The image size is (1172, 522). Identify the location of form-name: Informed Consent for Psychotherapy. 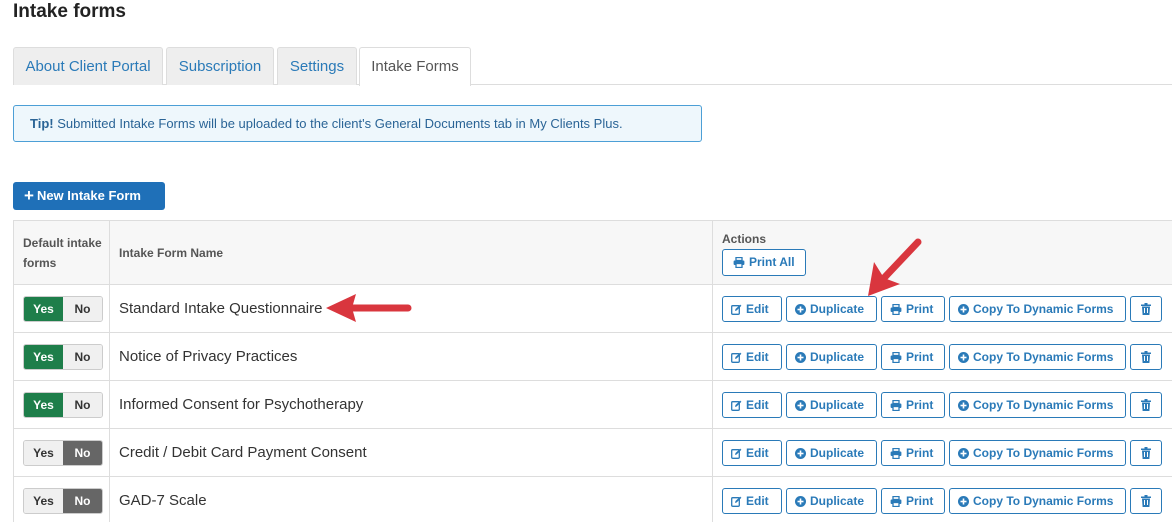
(411, 405).